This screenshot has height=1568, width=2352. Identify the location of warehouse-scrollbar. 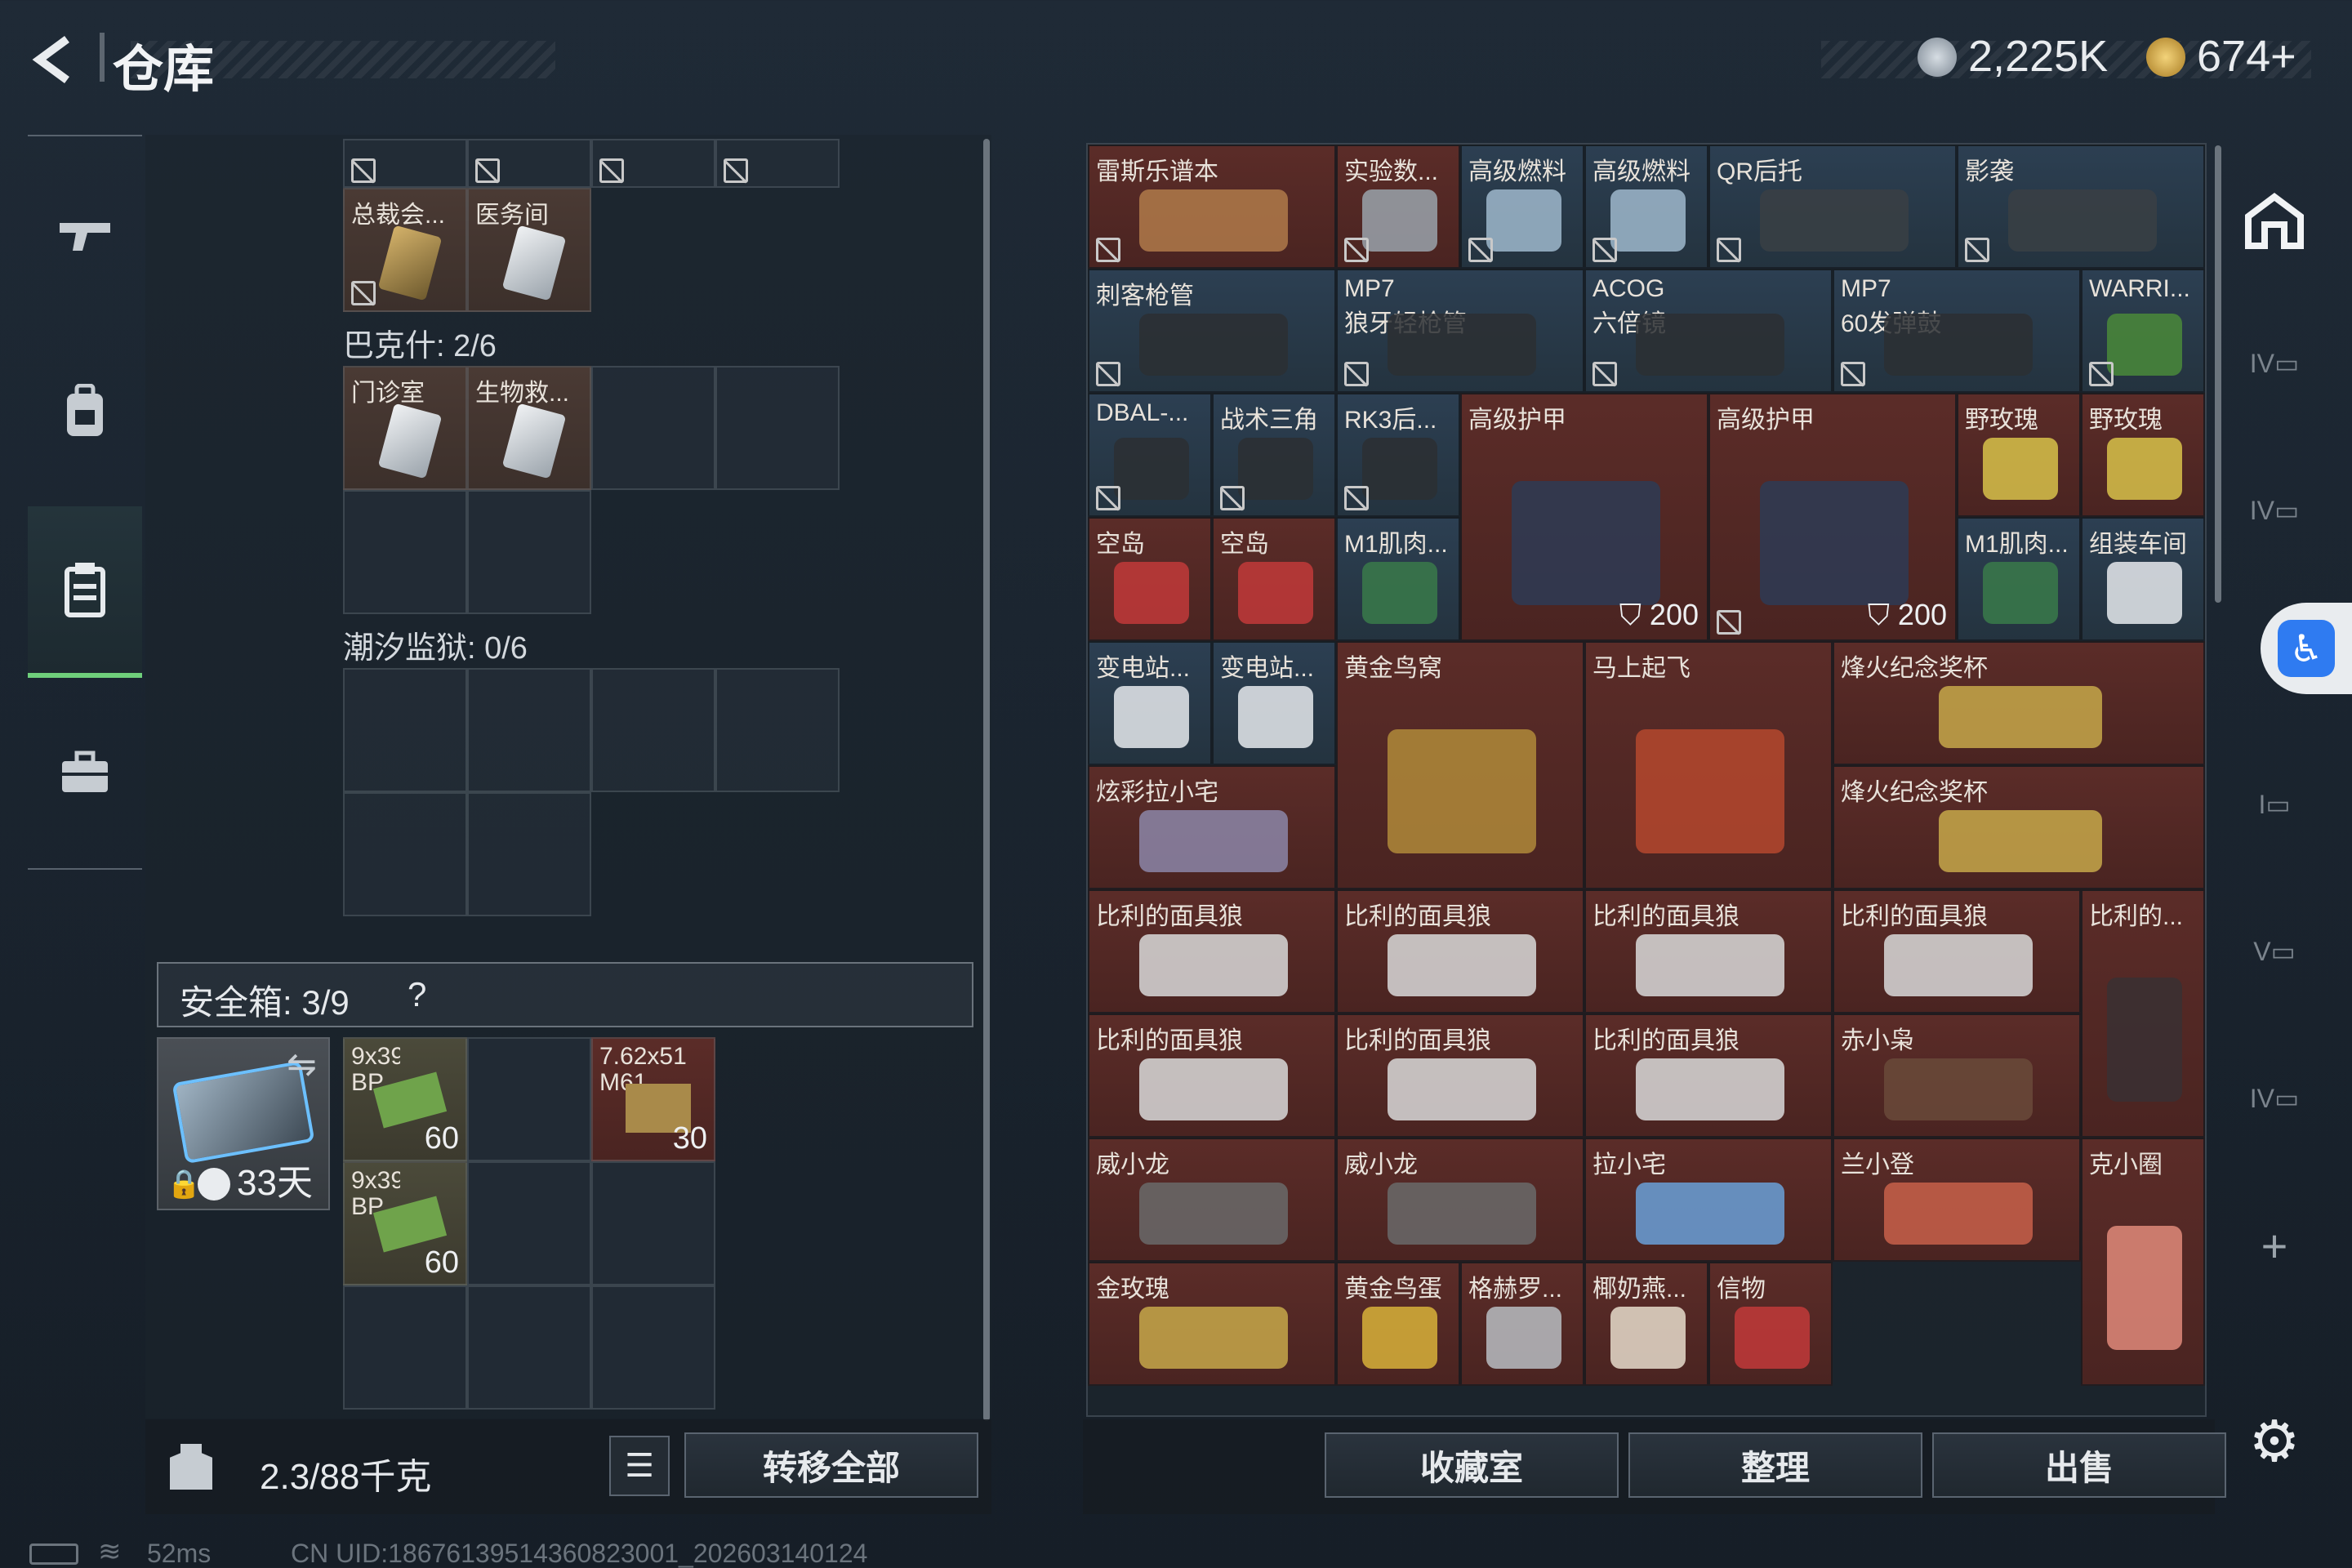
(2218, 374).